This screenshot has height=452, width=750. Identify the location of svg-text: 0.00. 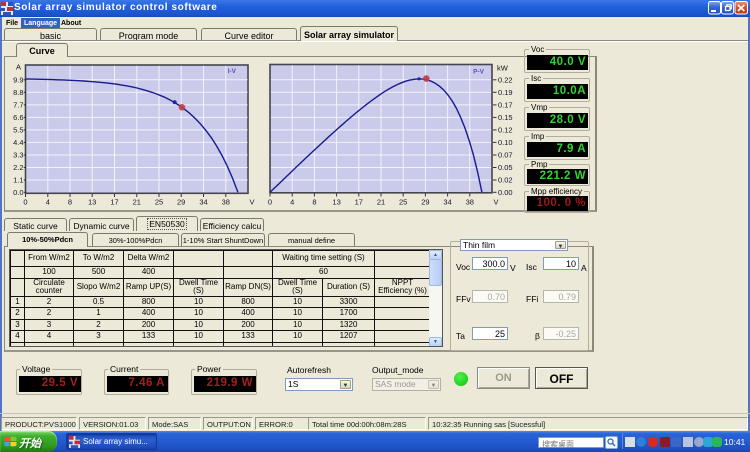
(505, 192).